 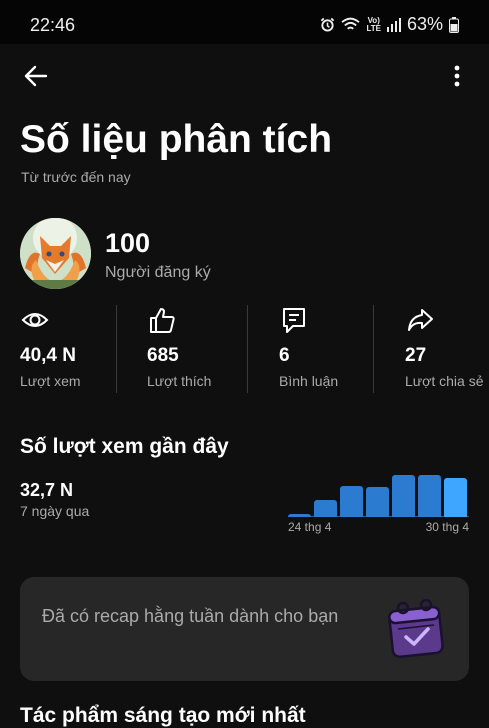 What do you see at coordinates (53, 25) in the screenshot?
I see `status-time: 22:46` at bounding box center [53, 25].